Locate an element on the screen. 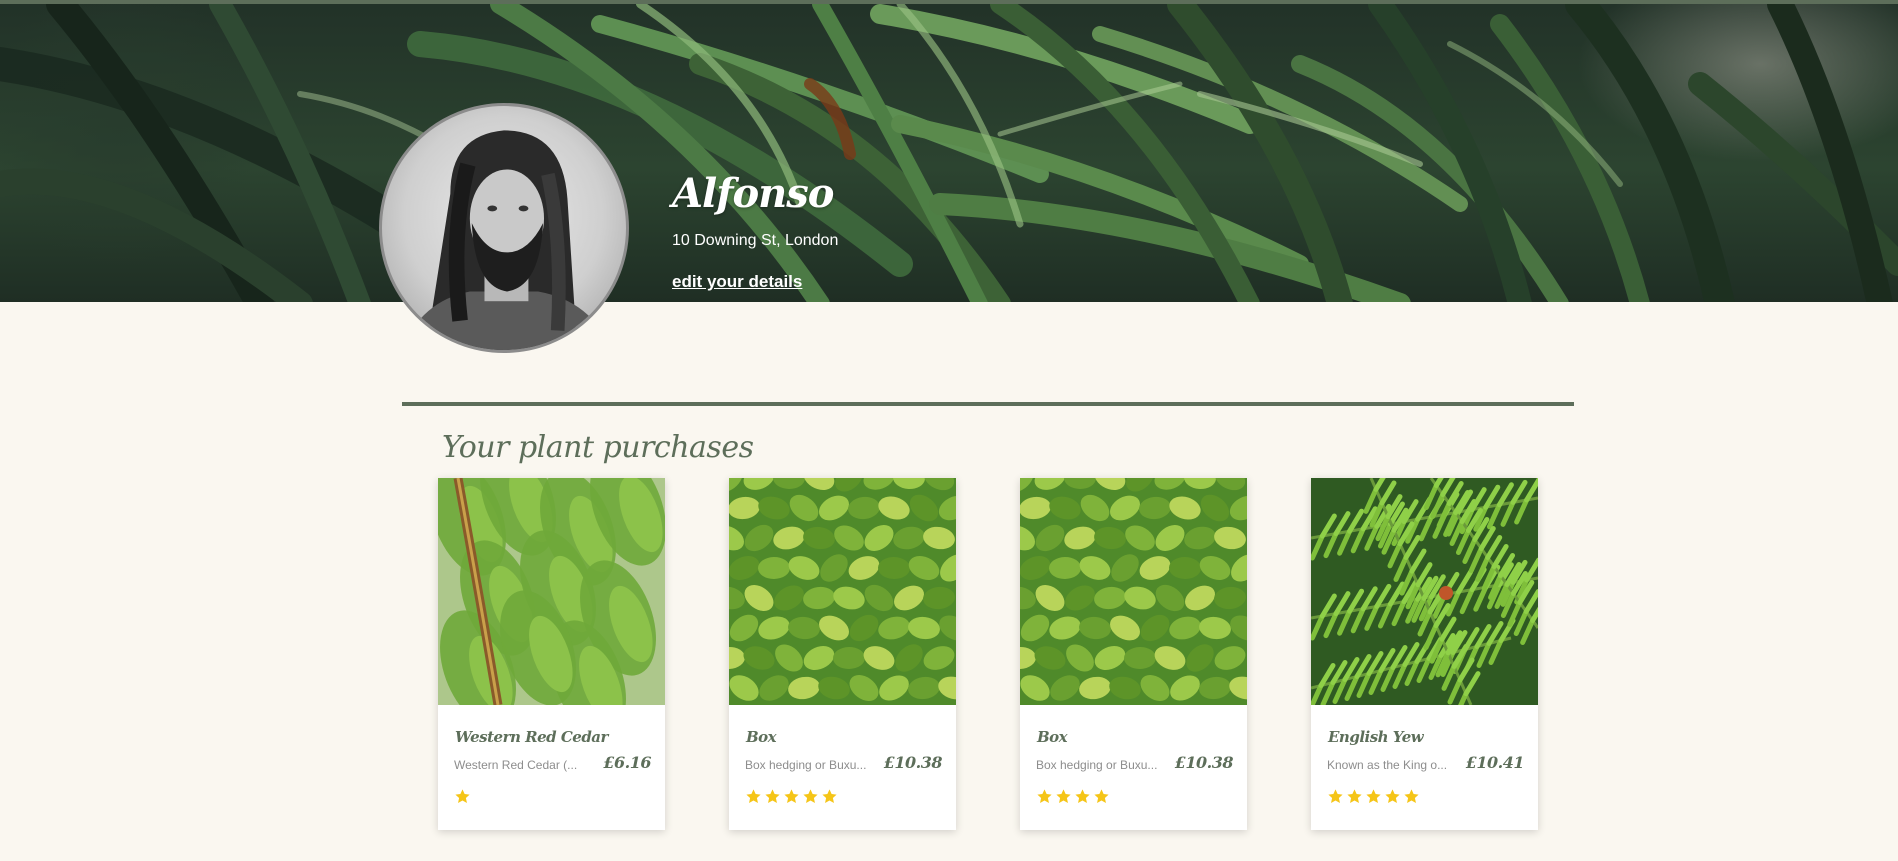 The width and height of the screenshot is (1898, 861). profile-avatar is located at coordinates (504, 228).